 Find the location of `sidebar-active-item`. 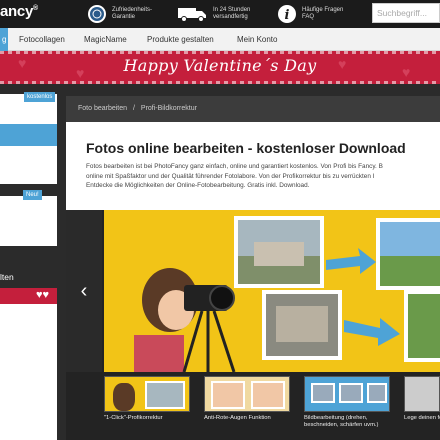

sidebar-active-item is located at coordinates (28, 135).